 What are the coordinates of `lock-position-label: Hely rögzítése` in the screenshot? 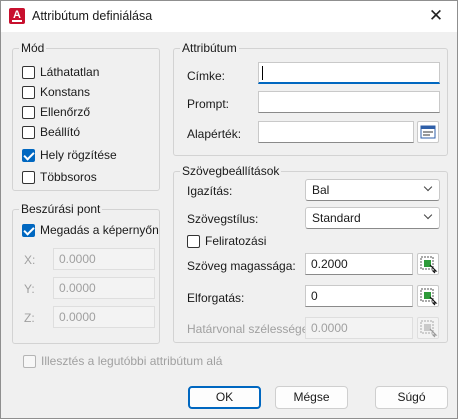 It's located at (78, 155).